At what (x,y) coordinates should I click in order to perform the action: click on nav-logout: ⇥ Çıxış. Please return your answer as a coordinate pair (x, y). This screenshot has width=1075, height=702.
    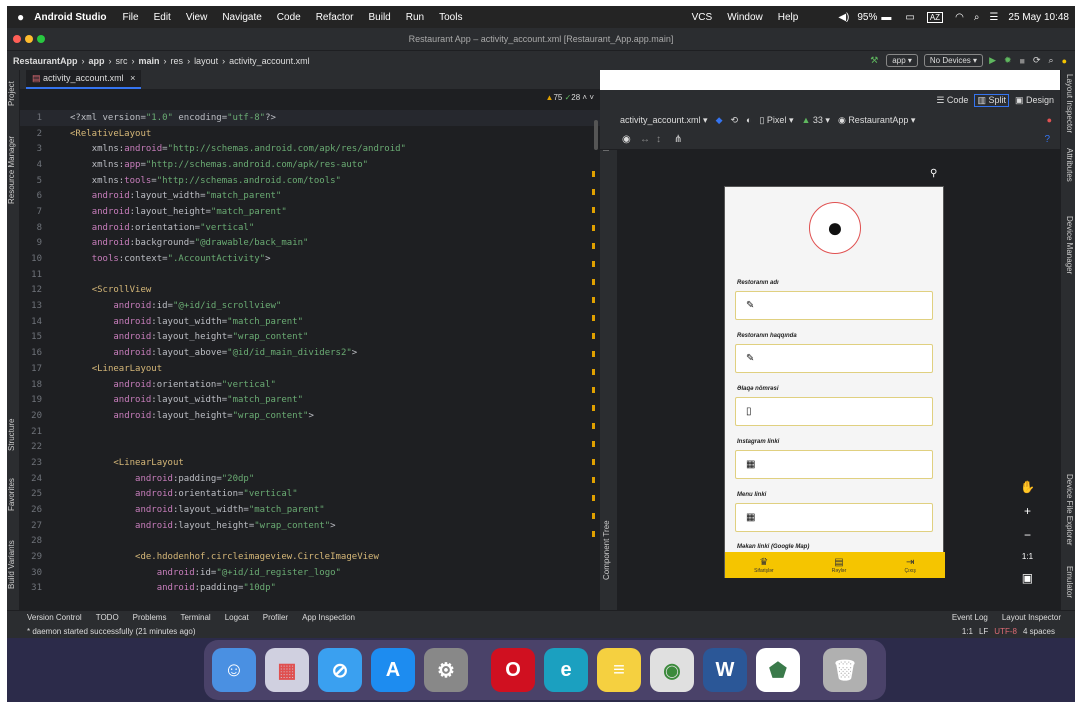
    Looking at the image, I should click on (909, 565).